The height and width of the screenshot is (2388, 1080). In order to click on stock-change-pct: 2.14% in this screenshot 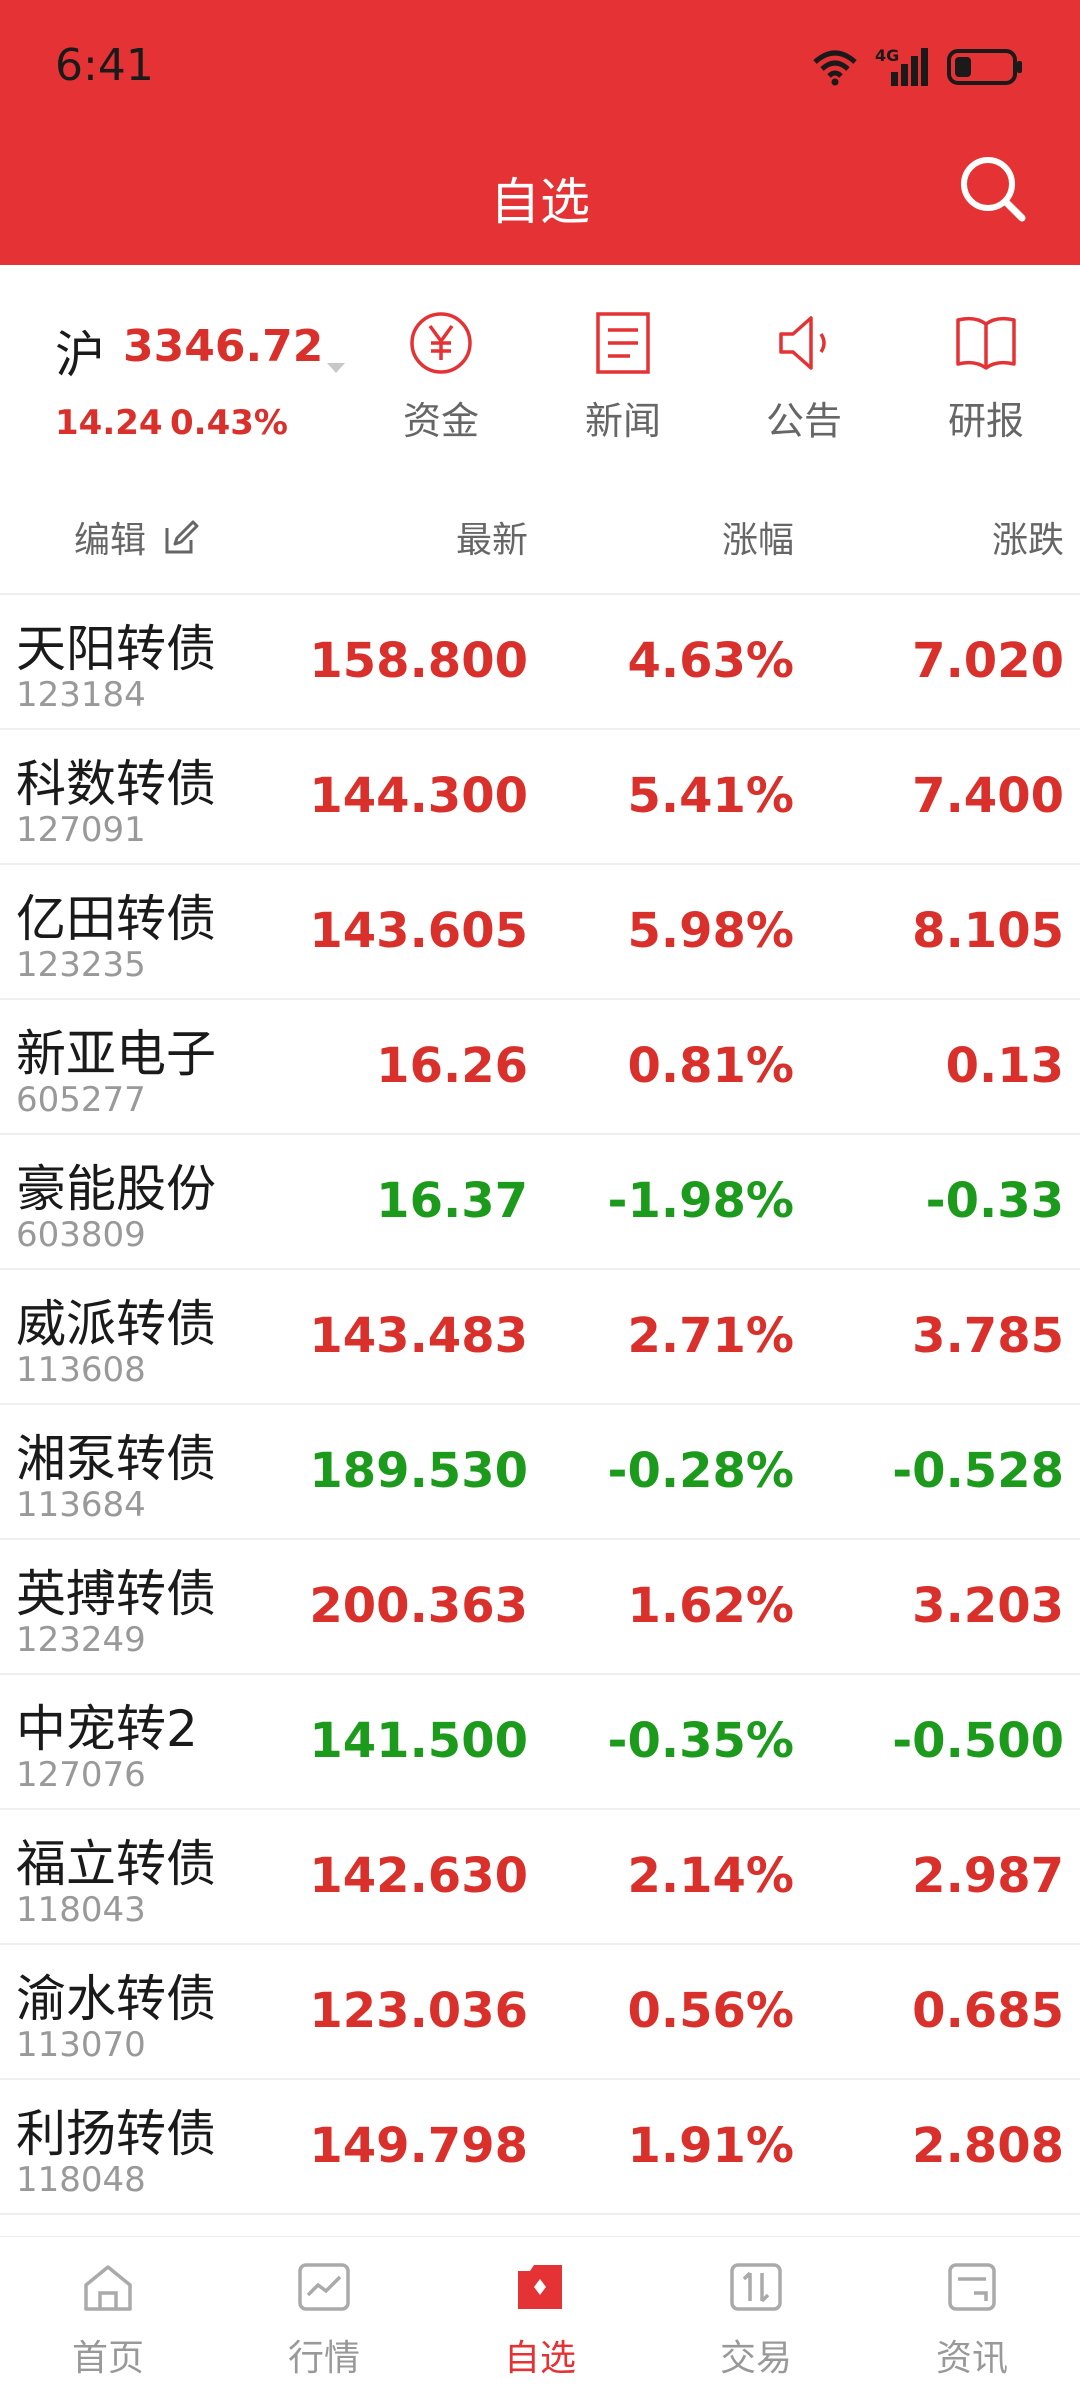, I will do `click(710, 1876)`.